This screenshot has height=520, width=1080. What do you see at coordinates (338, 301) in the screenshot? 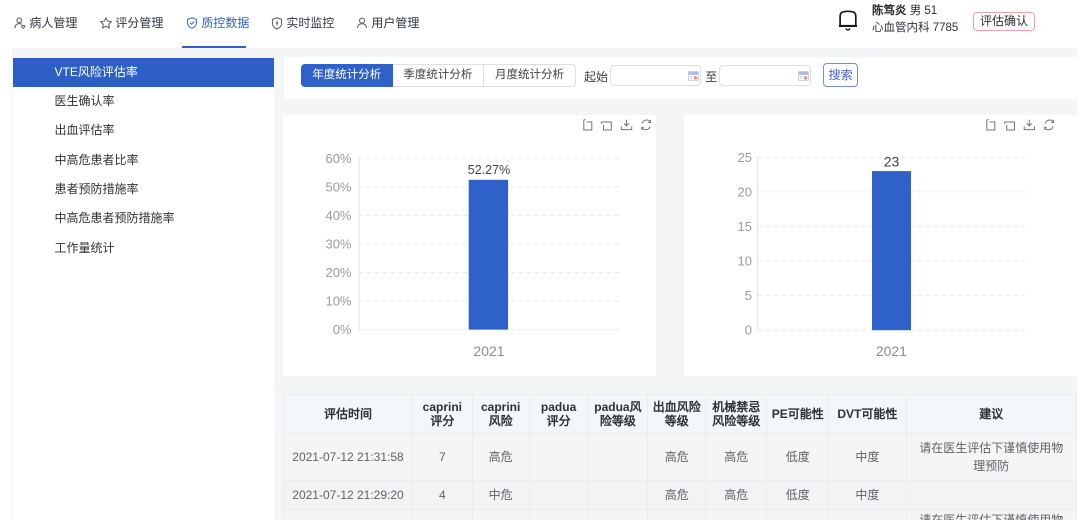
I see `svg-text: 10%` at bounding box center [338, 301].